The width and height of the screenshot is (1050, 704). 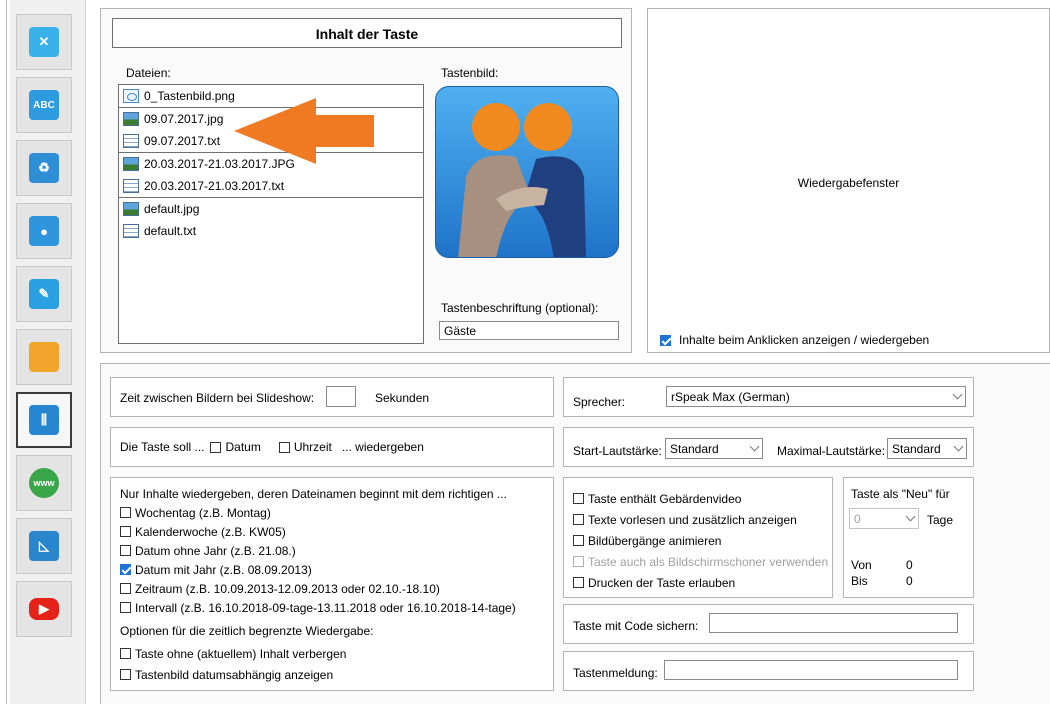 What do you see at coordinates (909, 565) in the screenshot?
I see `from-value: 0` at bounding box center [909, 565].